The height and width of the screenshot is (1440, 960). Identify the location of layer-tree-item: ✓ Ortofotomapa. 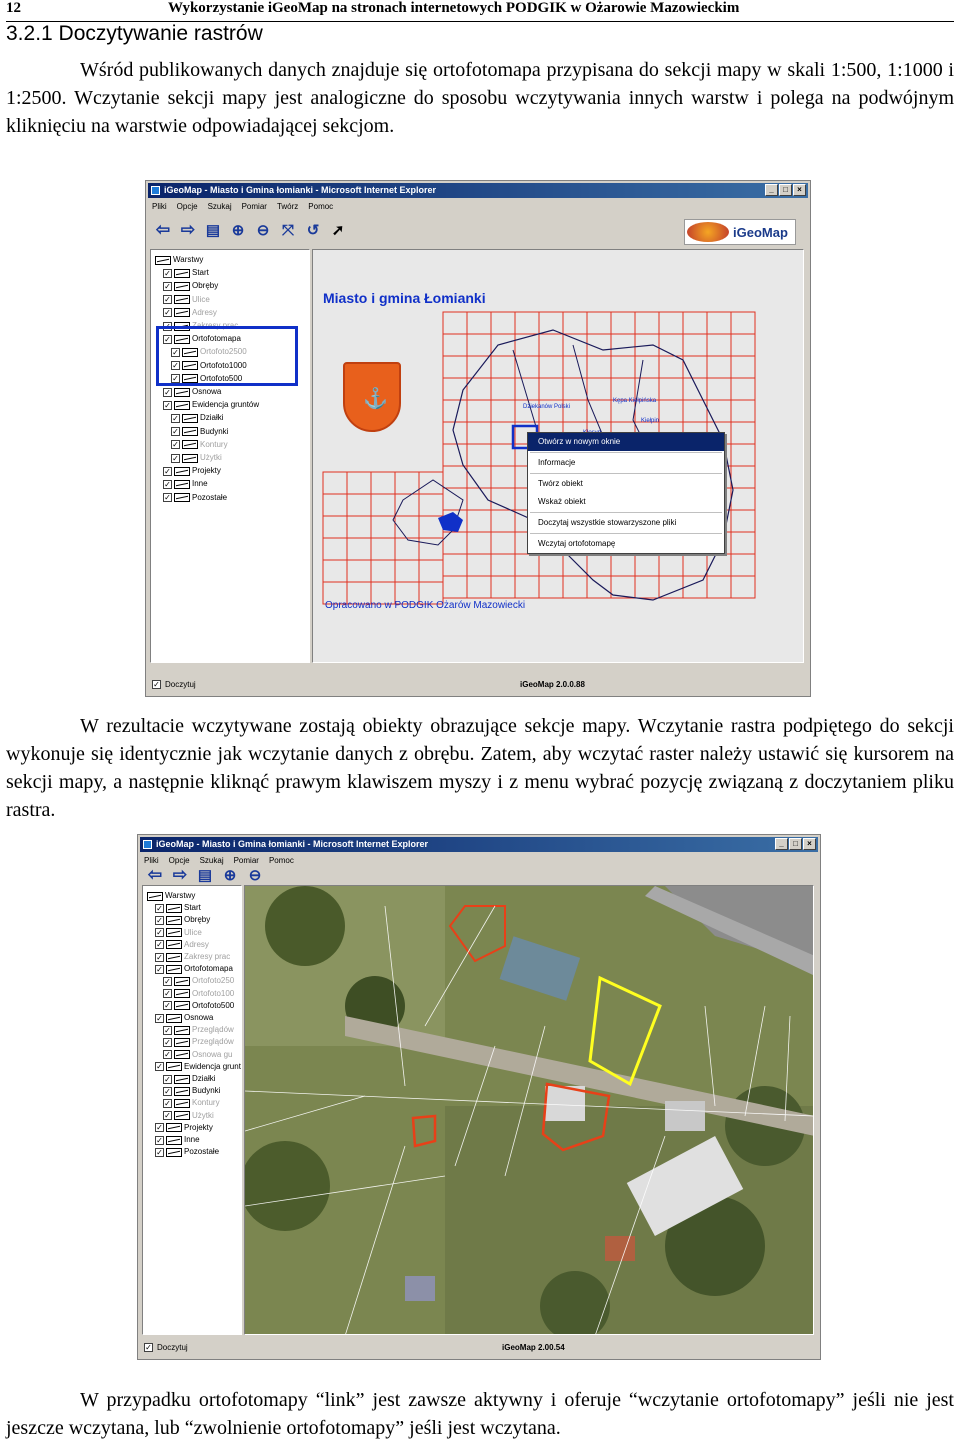
(194, 969).